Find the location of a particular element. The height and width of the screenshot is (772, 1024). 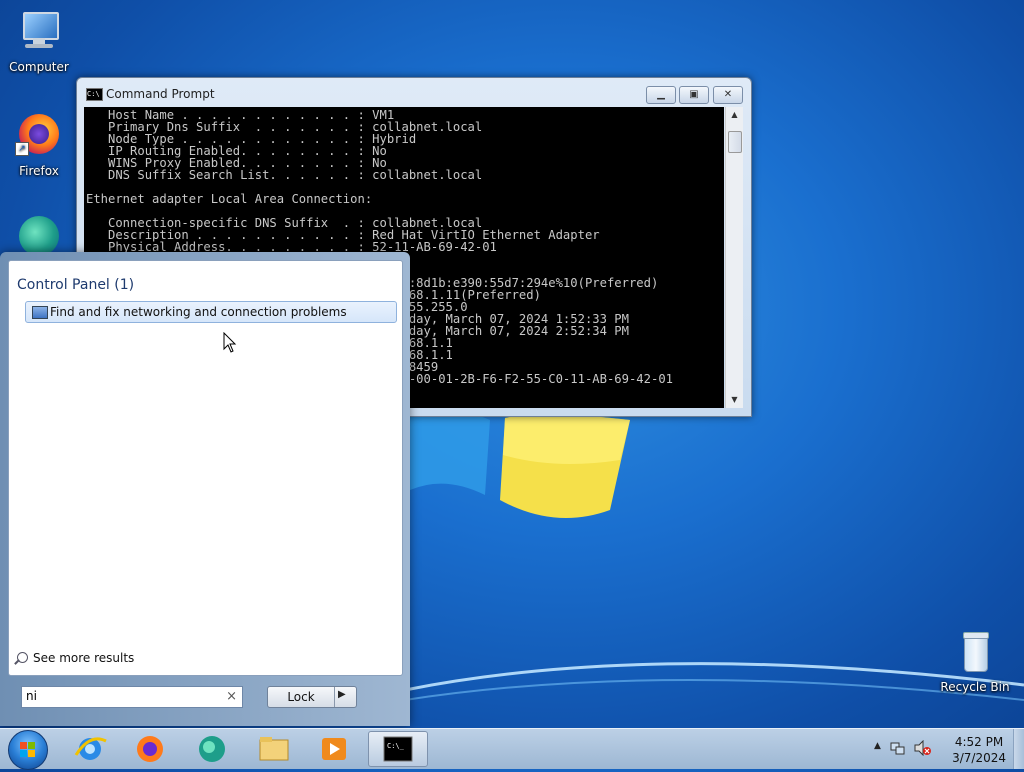

scroll-thumb is located at coordinates (735, 142).